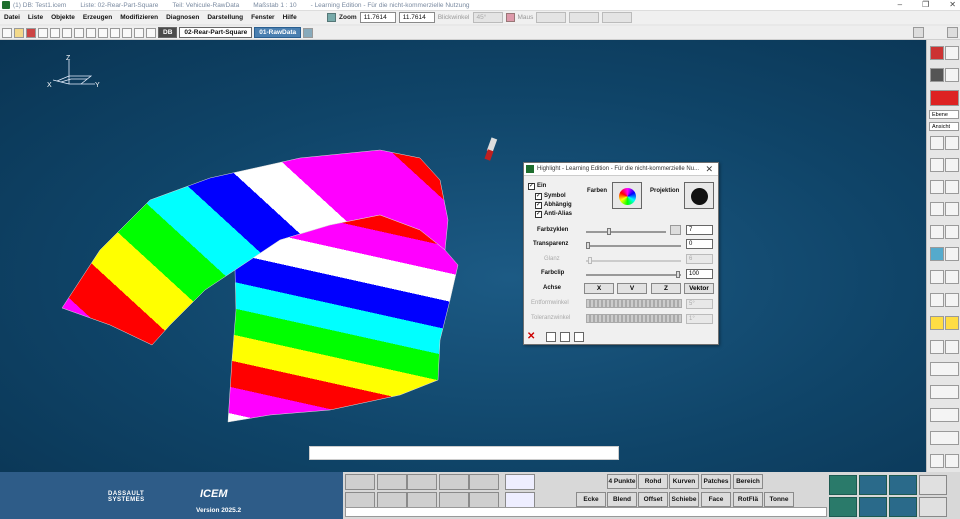 The image size is (960, 519). I want to click on menu-fenster: Fenster, so click(262, 17).